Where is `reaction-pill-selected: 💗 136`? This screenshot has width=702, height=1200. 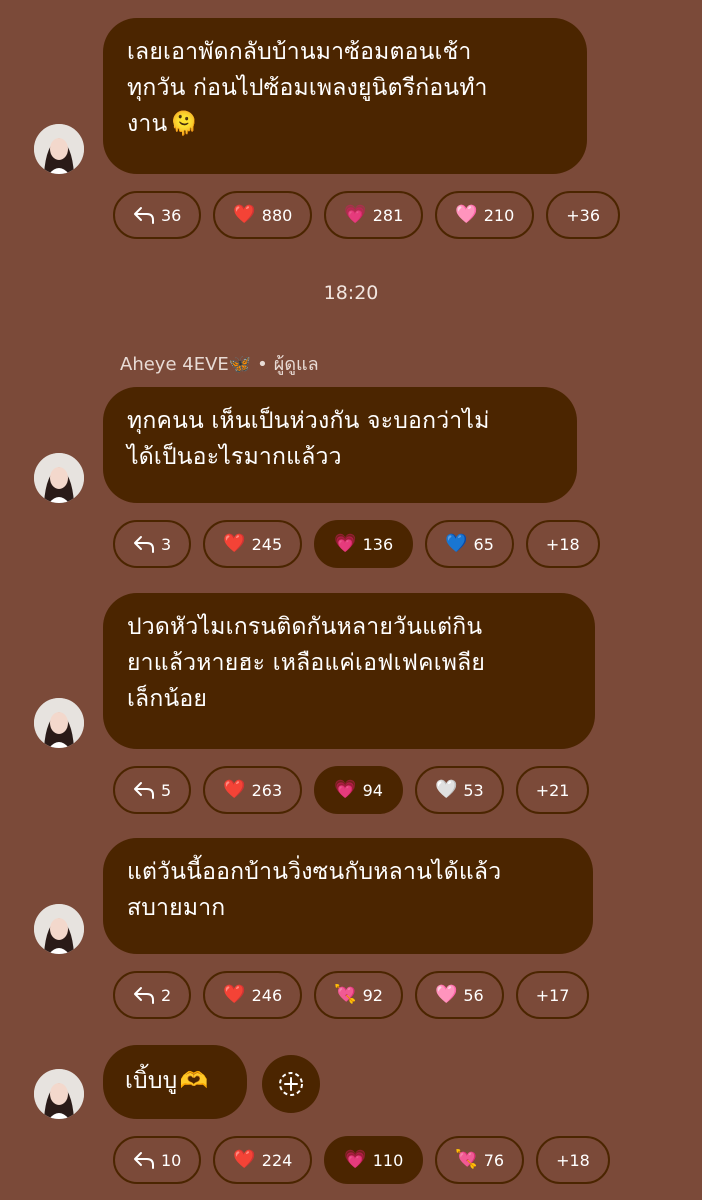
reaction-pill-selected: 💗 136 is located at coordinates (364, 544).